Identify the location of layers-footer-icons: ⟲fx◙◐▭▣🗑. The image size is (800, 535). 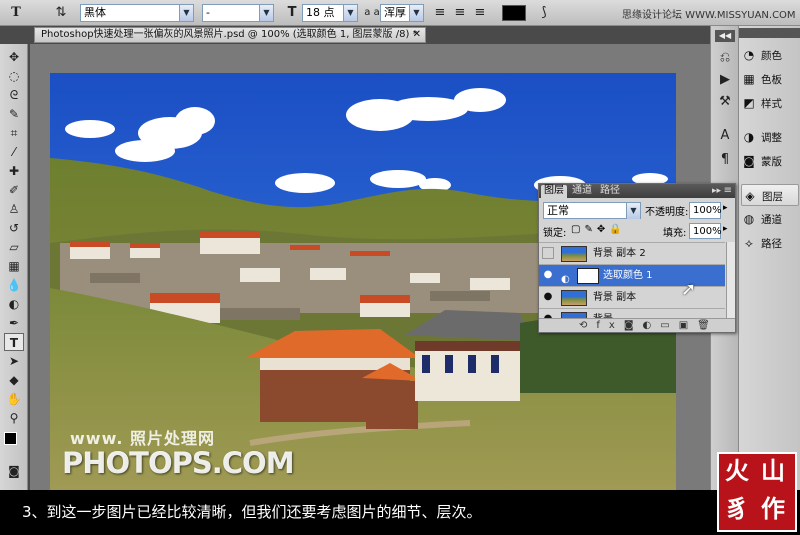
(637, 325).